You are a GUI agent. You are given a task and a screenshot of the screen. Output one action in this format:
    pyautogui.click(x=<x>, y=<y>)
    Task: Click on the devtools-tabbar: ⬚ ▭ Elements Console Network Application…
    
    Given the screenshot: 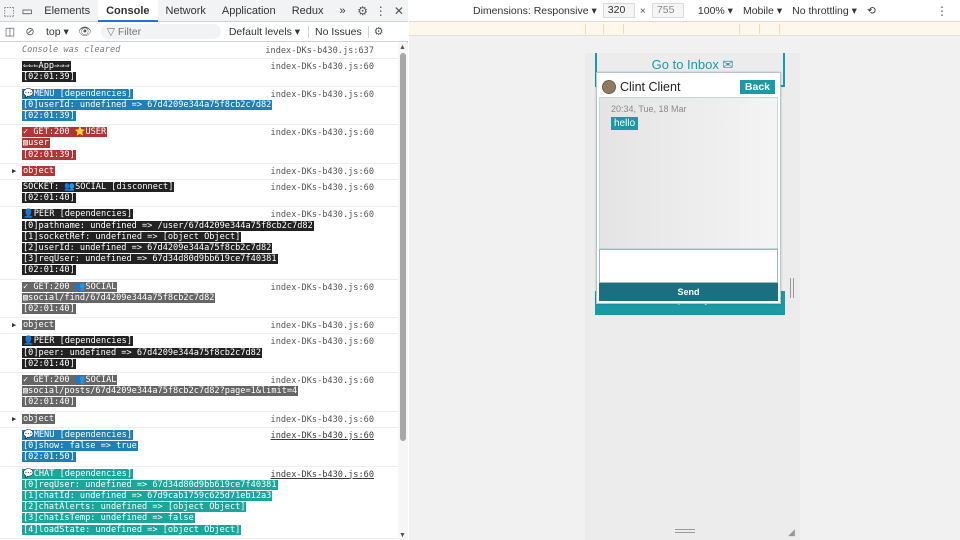 What is the action you would take?
    pyautogui.click(x=204, y=11)
    